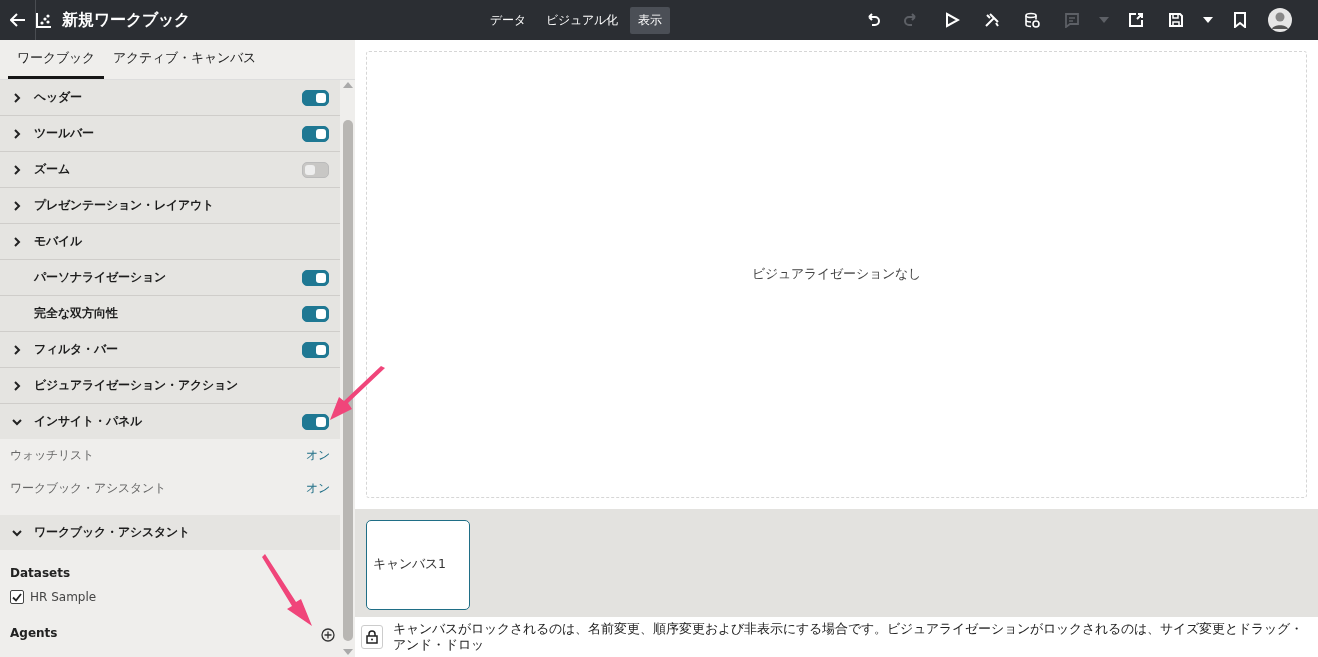 This screenshot has height=657, width=1318. What do you see at coordinates (1136, 20) in the screenshot?
I see `export-icon` at bounding box center [1136, 20].